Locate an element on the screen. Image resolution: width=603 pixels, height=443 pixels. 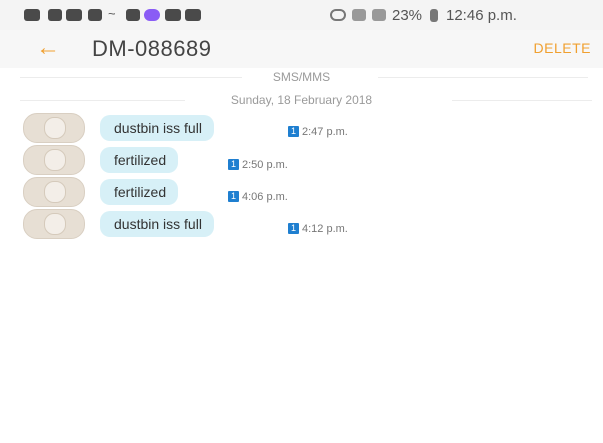
signal-icon is located at coordinates (379, 15).